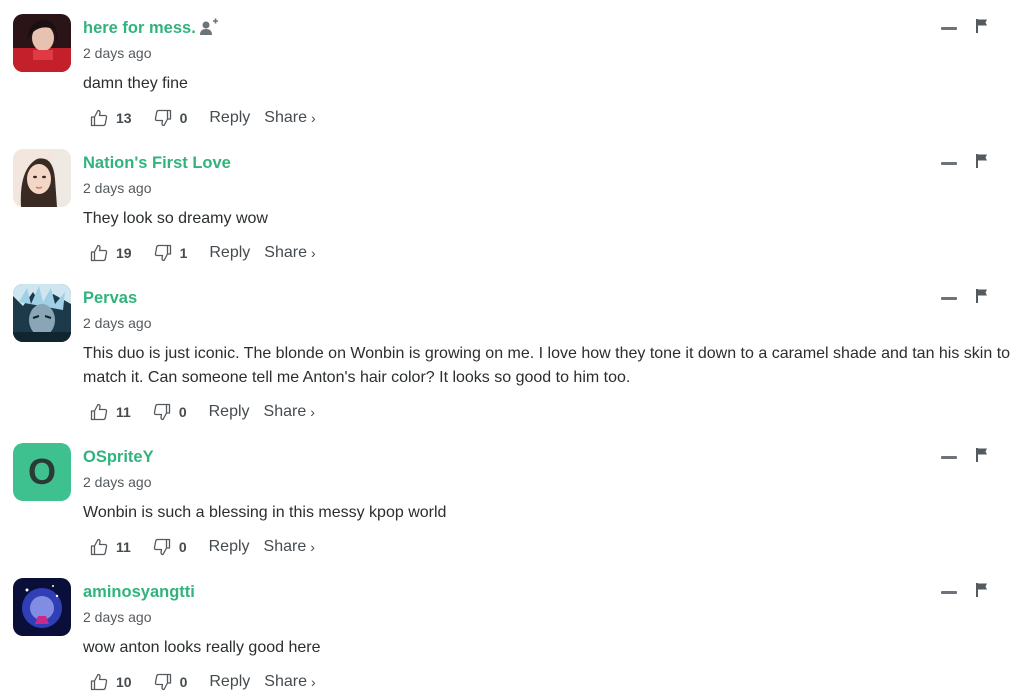  What do you see at coordinates (202, 647) in the screenshot?
I see `comment-text: wow anton looks really good here` at bounding box center [202, 647].